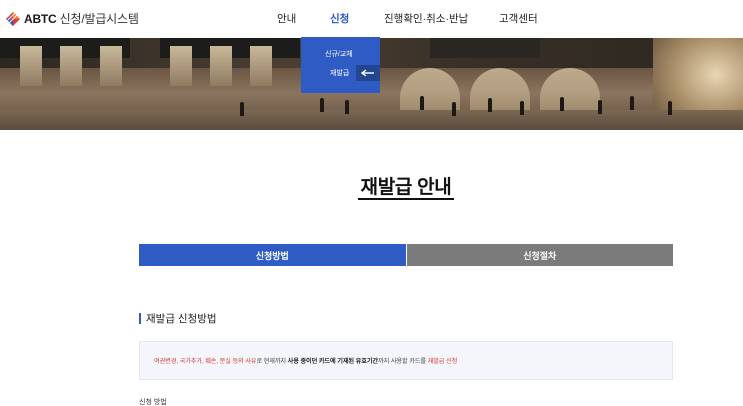 Image resolution: width=743 pixels, height=406 pixels. What do you see at coordinates (153, 402) in the screenshot?
I see `sub-label: 신청 방법` at bounding box center [153, 402].